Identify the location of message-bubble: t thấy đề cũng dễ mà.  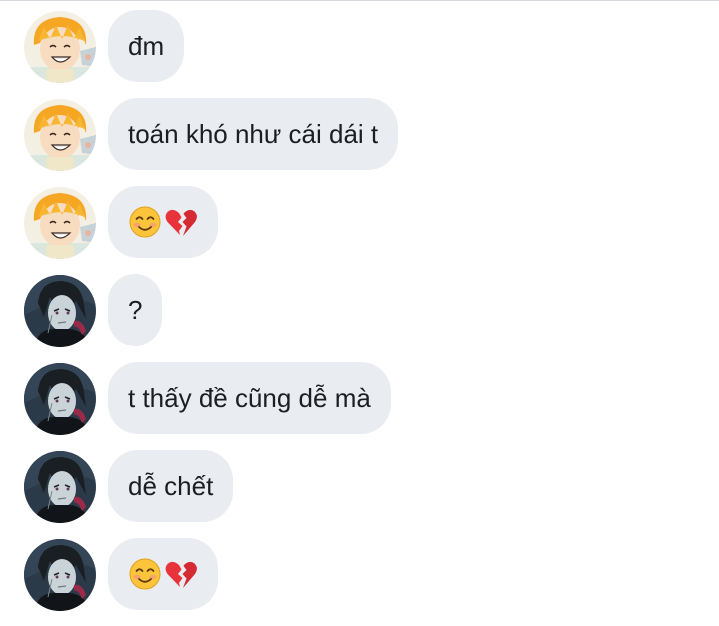
(249, 398).